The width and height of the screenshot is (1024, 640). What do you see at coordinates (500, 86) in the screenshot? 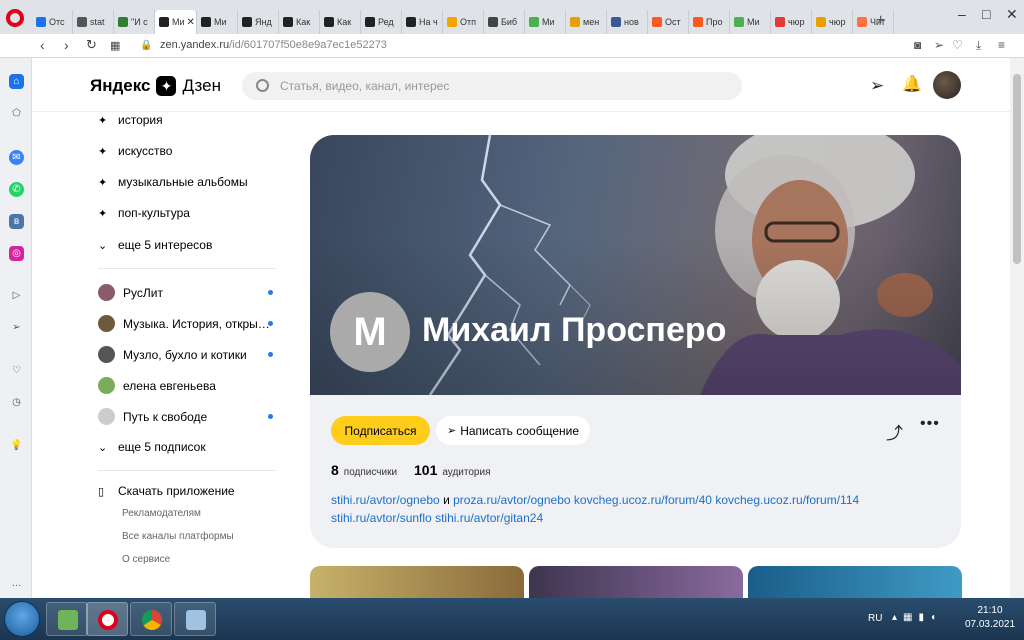
I see `search-input` at bounding box center [500, 86].